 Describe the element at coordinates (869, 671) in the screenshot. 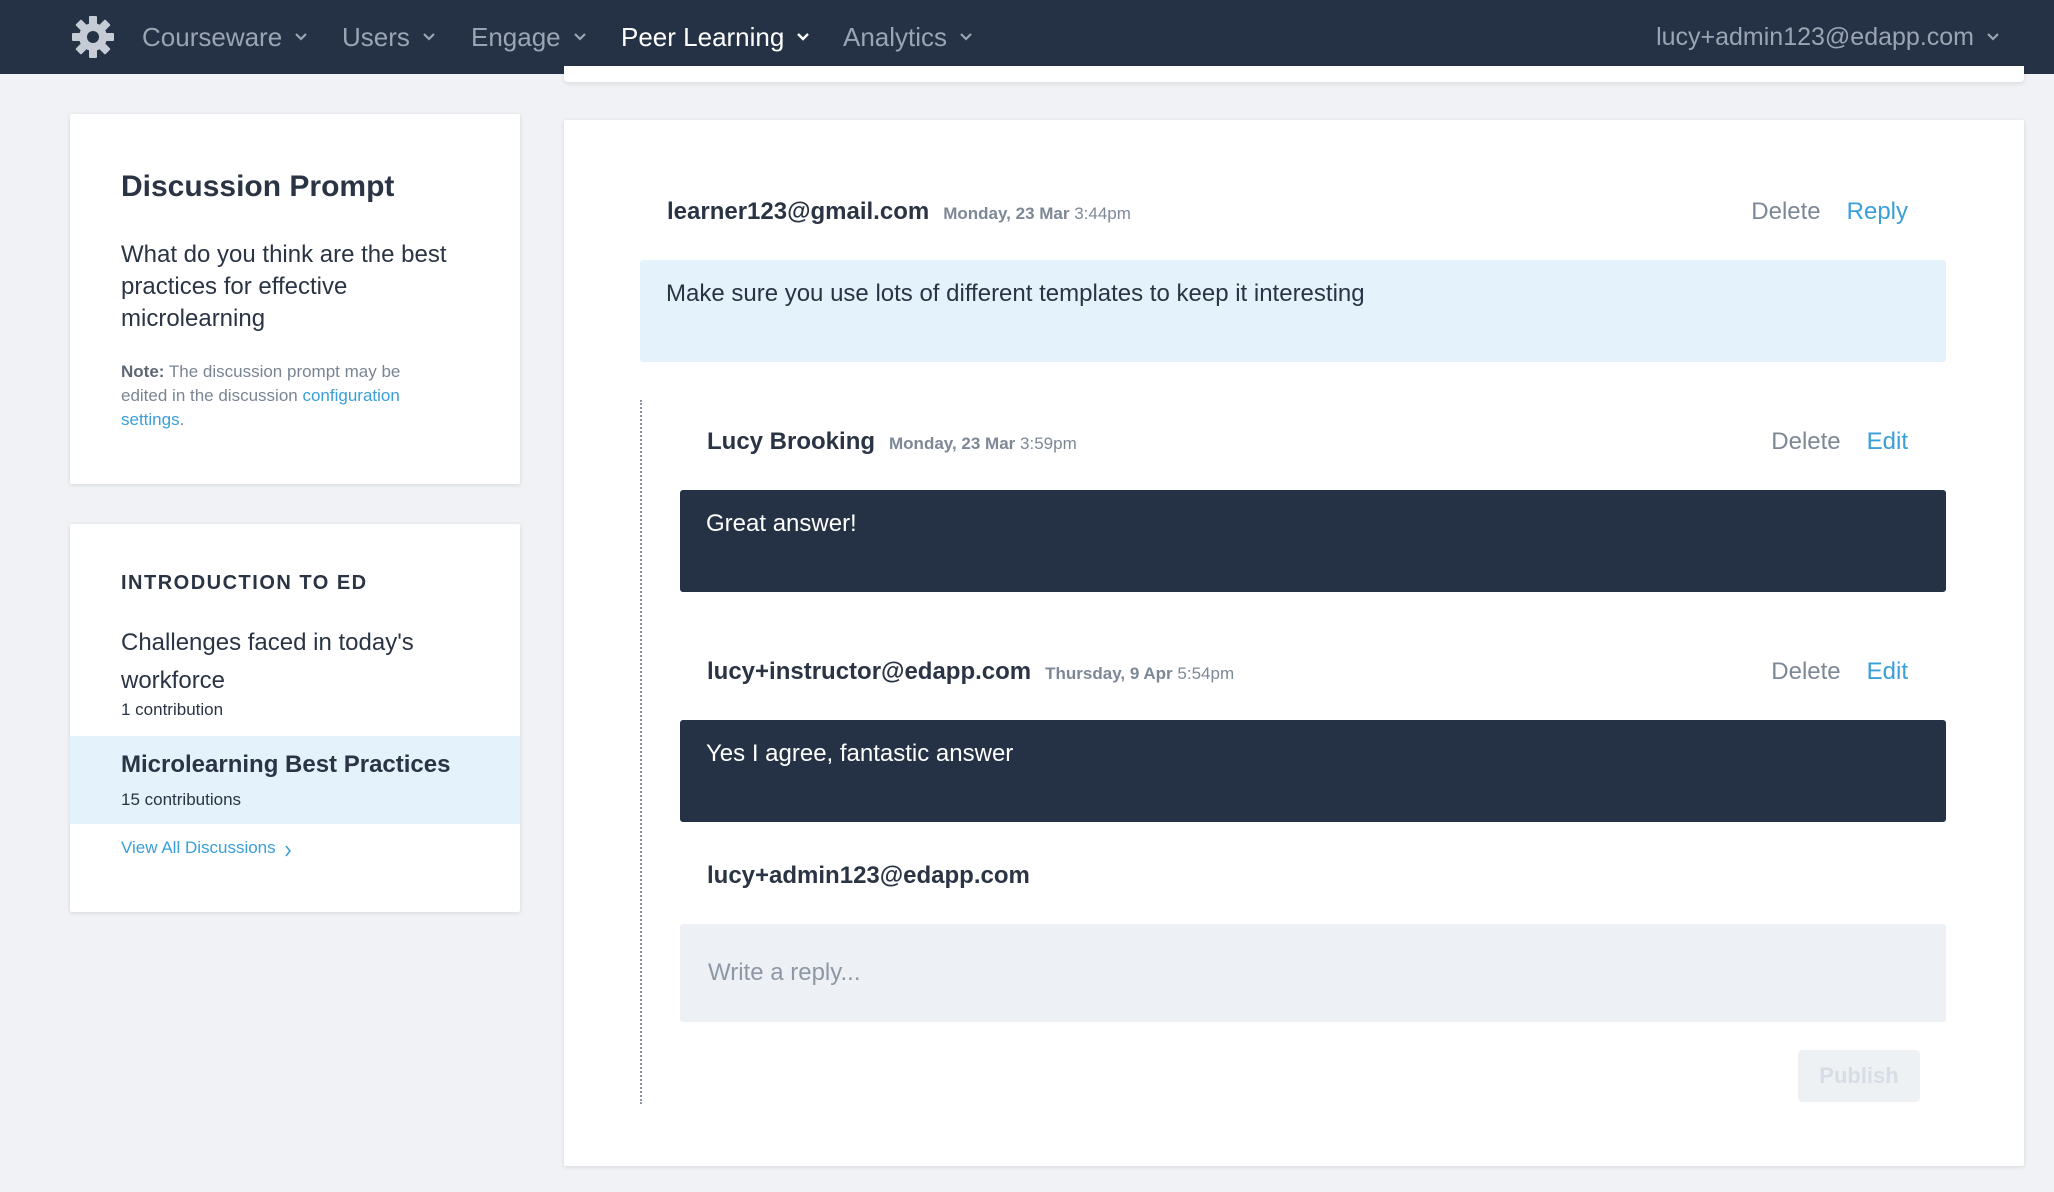

I see `reply-author: lucy+instructor@edapp.com` at that location.